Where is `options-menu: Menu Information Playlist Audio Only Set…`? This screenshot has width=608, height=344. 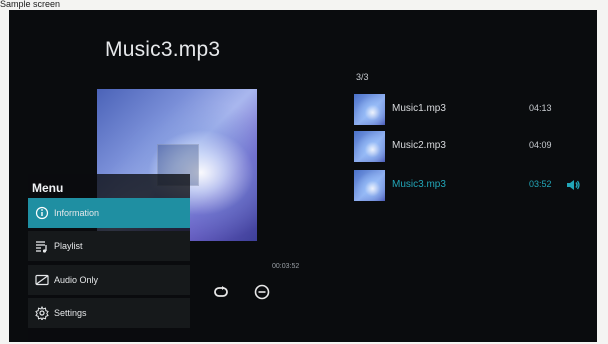 options-menu: Menu Information Playlist Audio Only Set… is located at coordinates (109, 258).